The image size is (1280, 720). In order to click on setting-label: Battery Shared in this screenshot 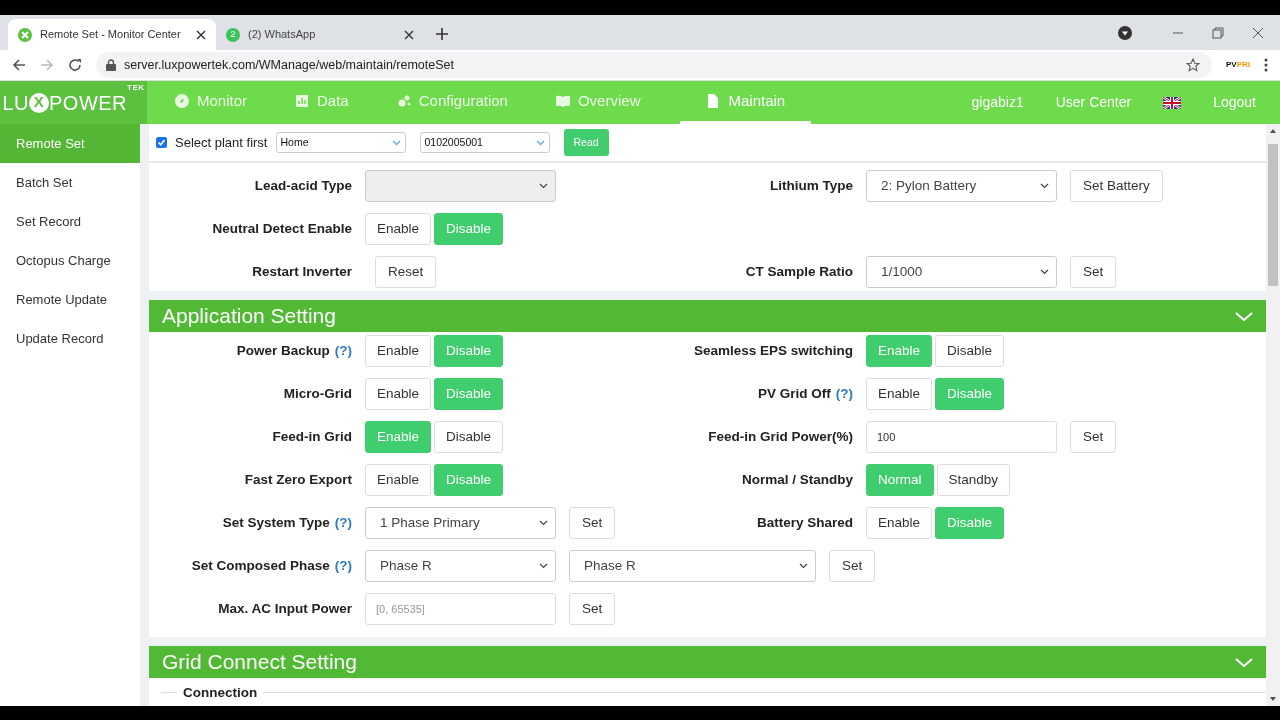, I will do `click(804, 522)`.